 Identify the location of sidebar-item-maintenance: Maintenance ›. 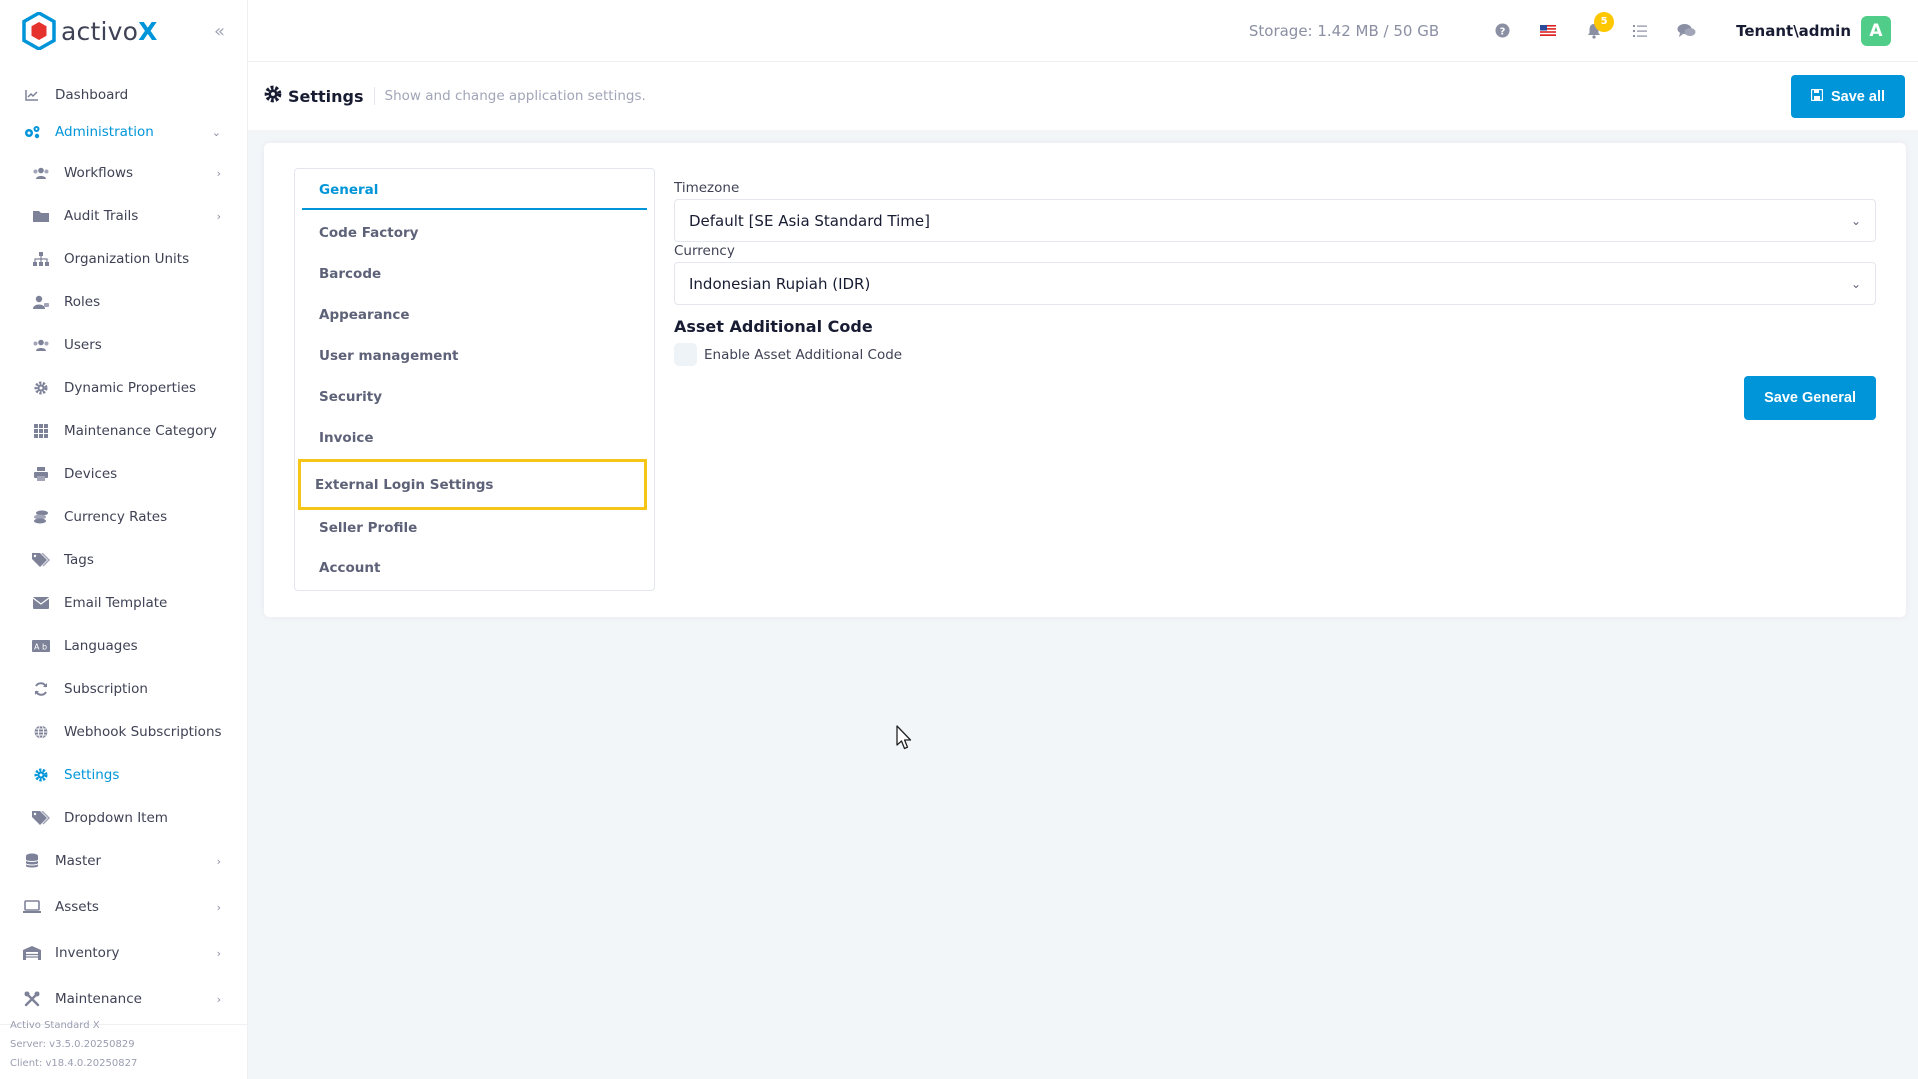
(123, 999).